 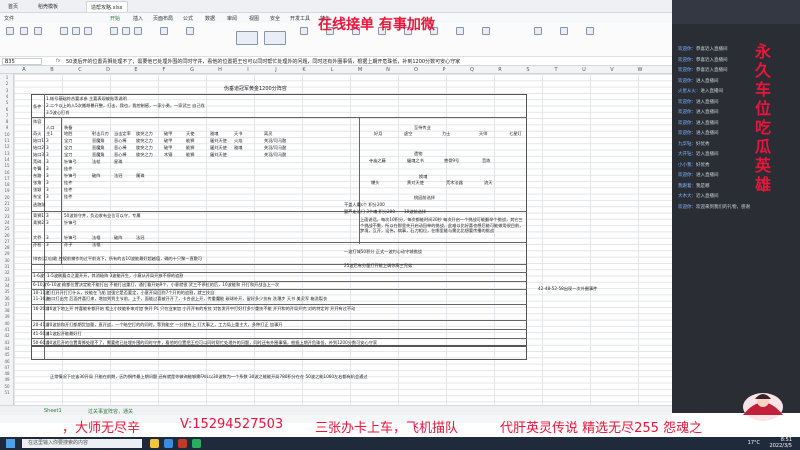 What do you see at coordinates (7, 361) in the screenshot?
I see `row-header: 46` at bounding box center [7, 361].